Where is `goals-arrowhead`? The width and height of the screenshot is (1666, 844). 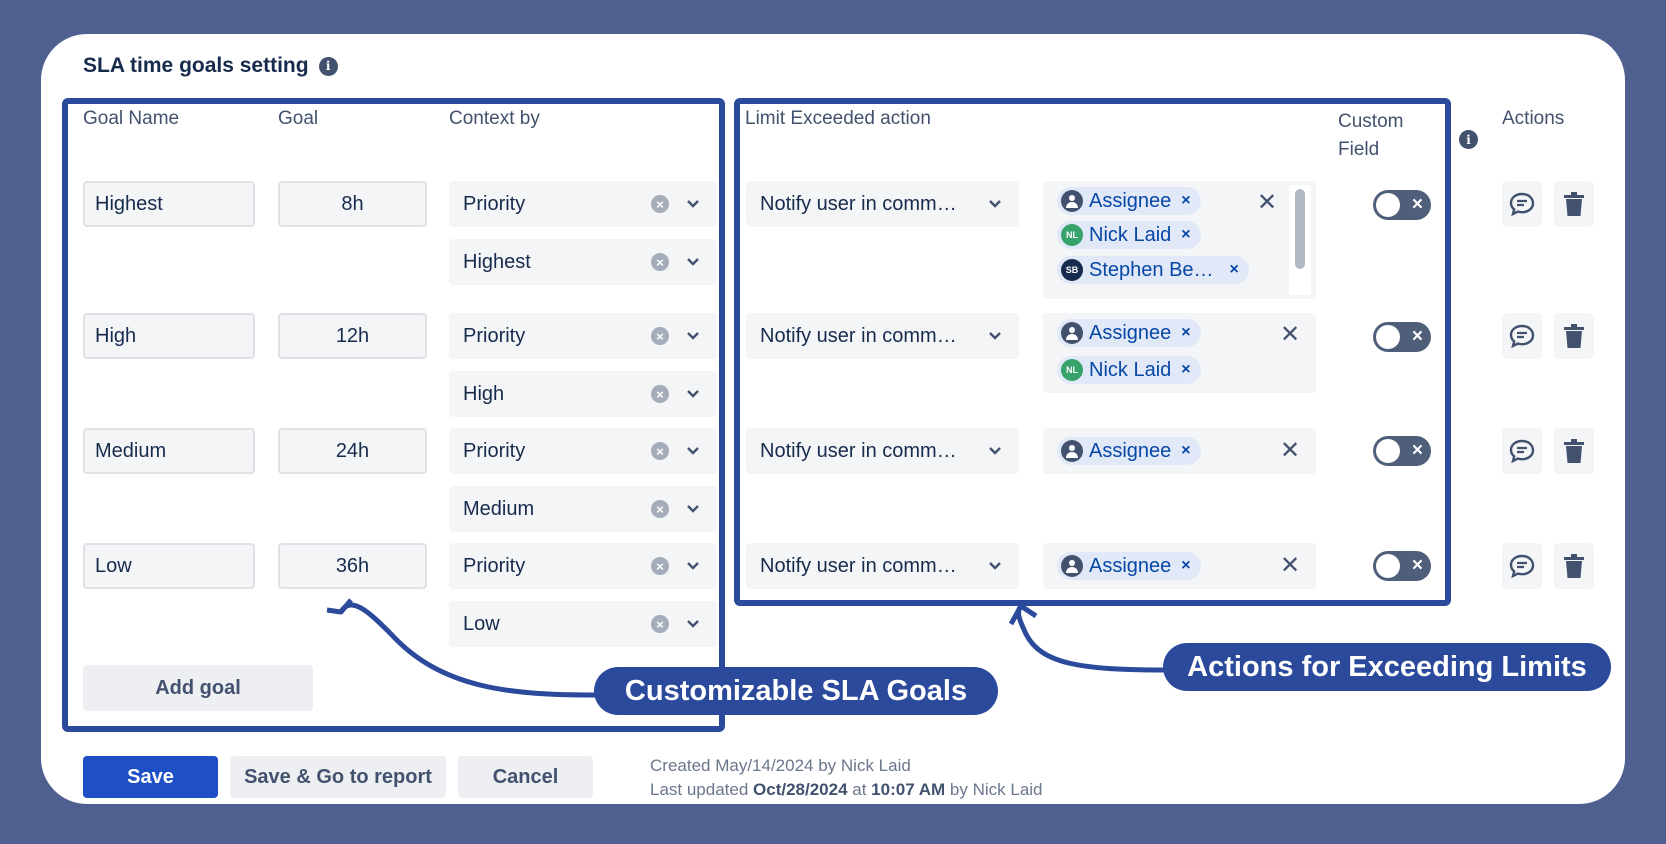 goals-arrowhead is located at coordinates (339, 606).